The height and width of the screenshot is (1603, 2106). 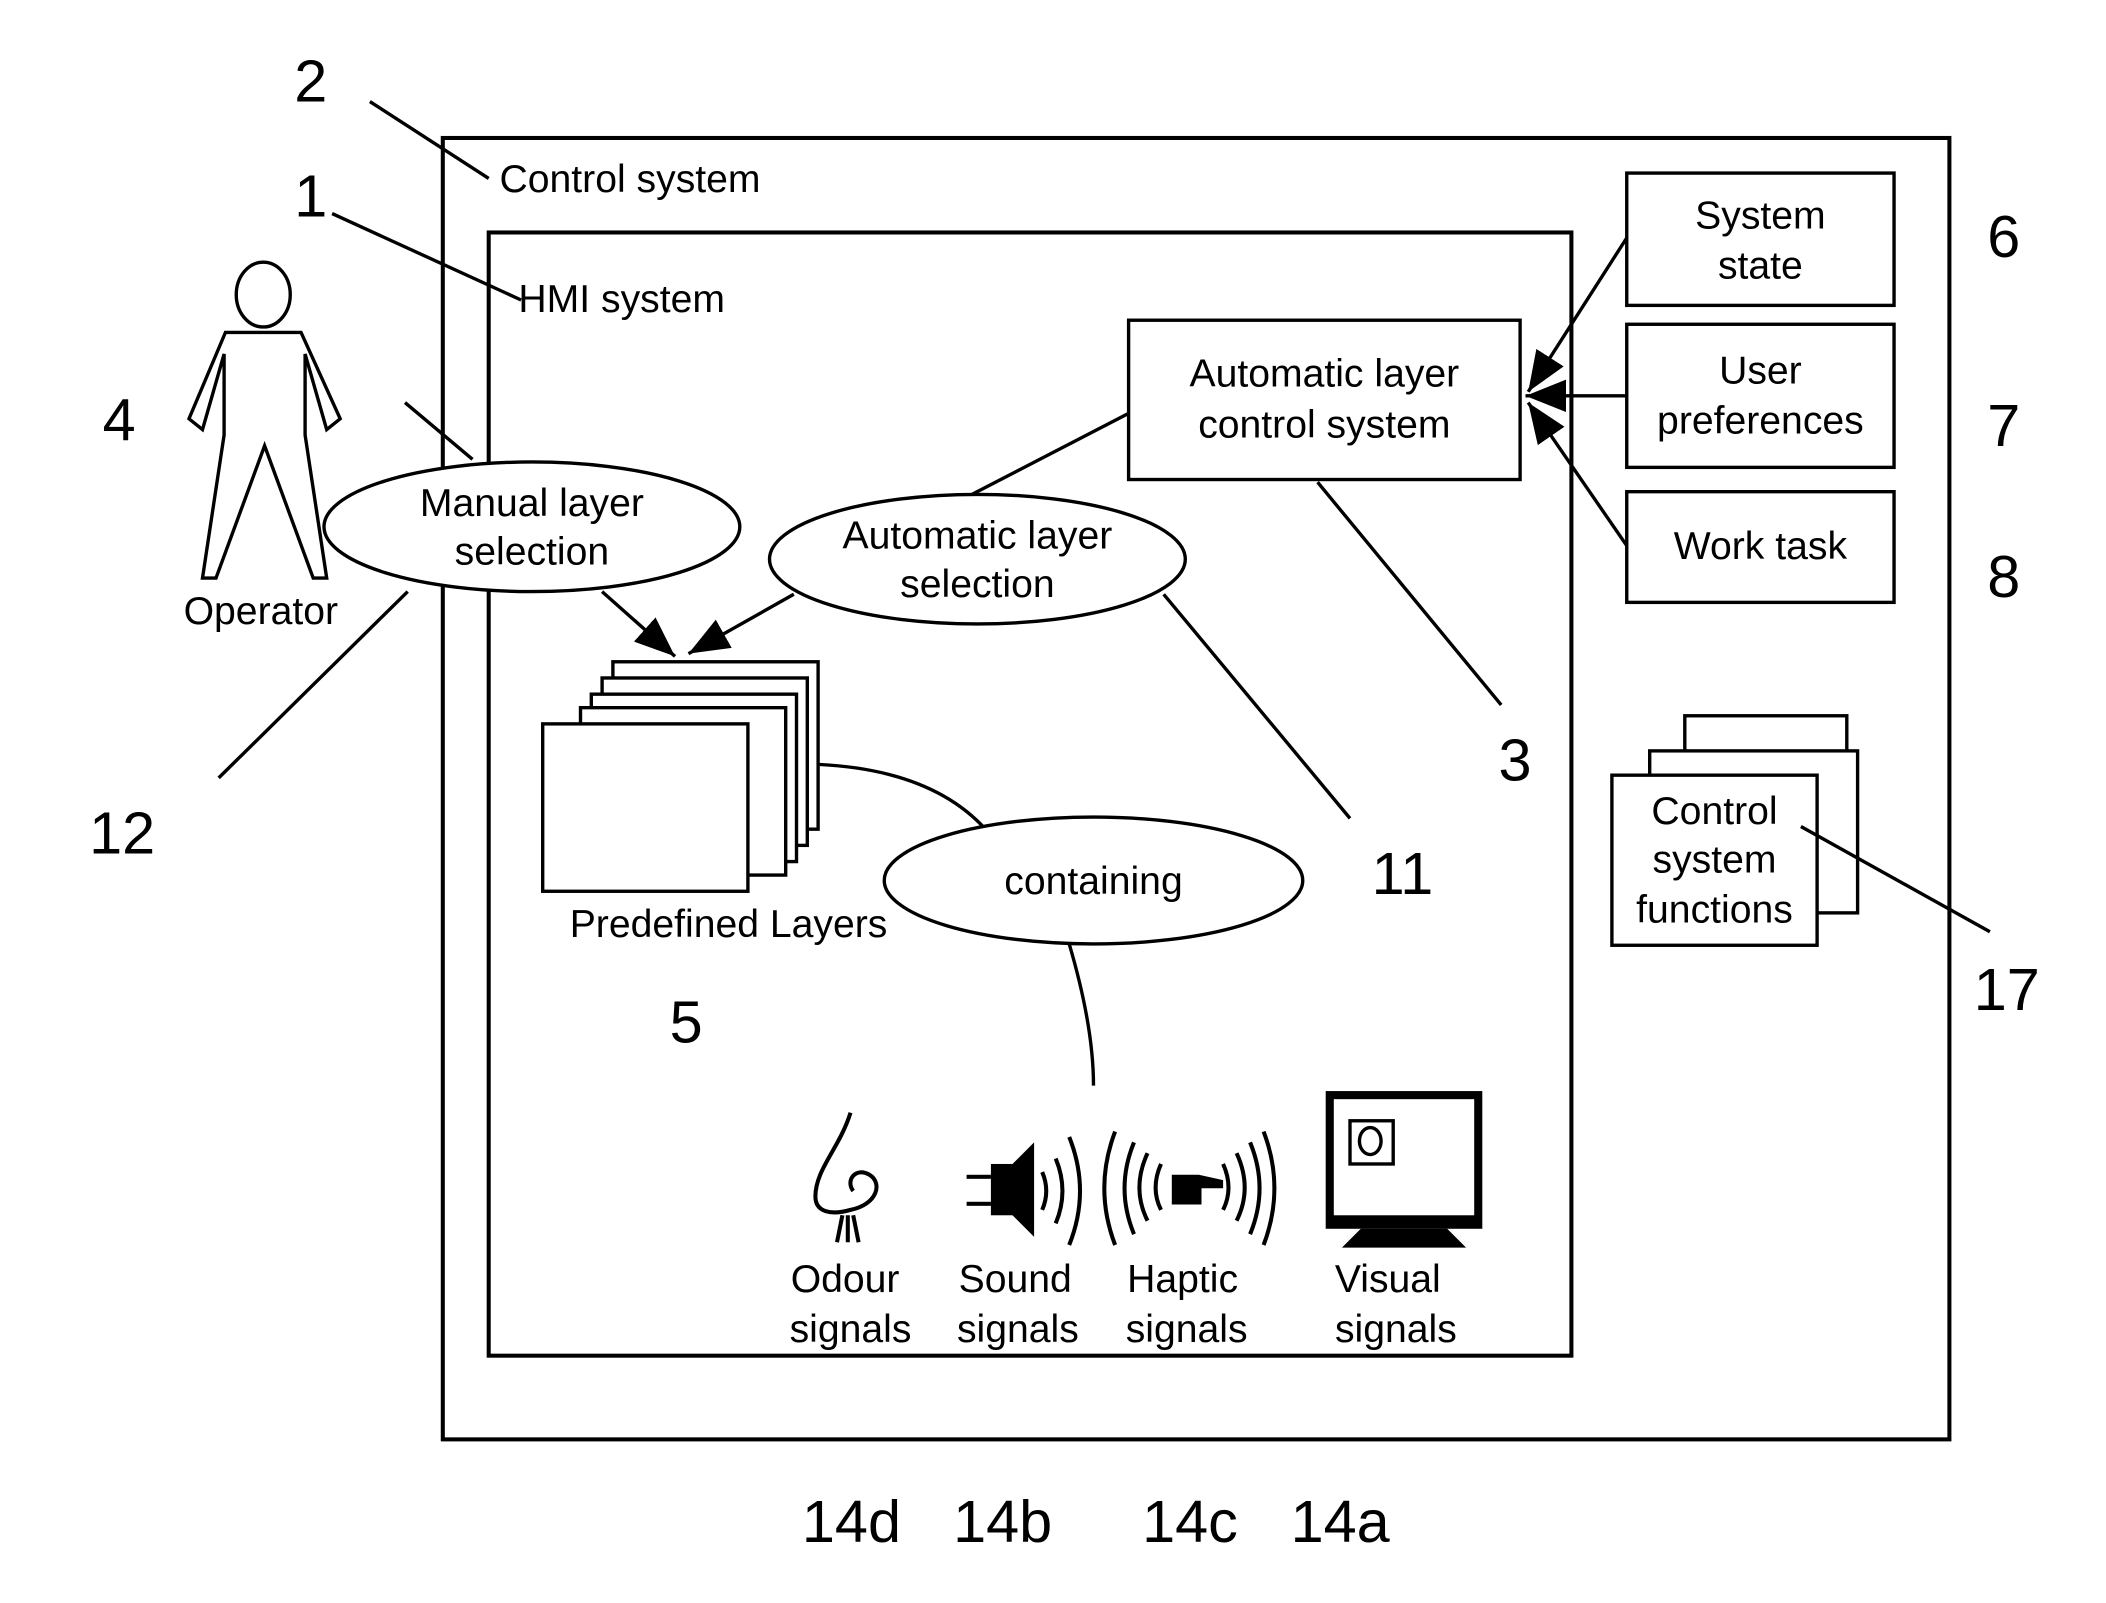 I want to click on sound-label-line2: signals, so click(x=1018, y=1329).